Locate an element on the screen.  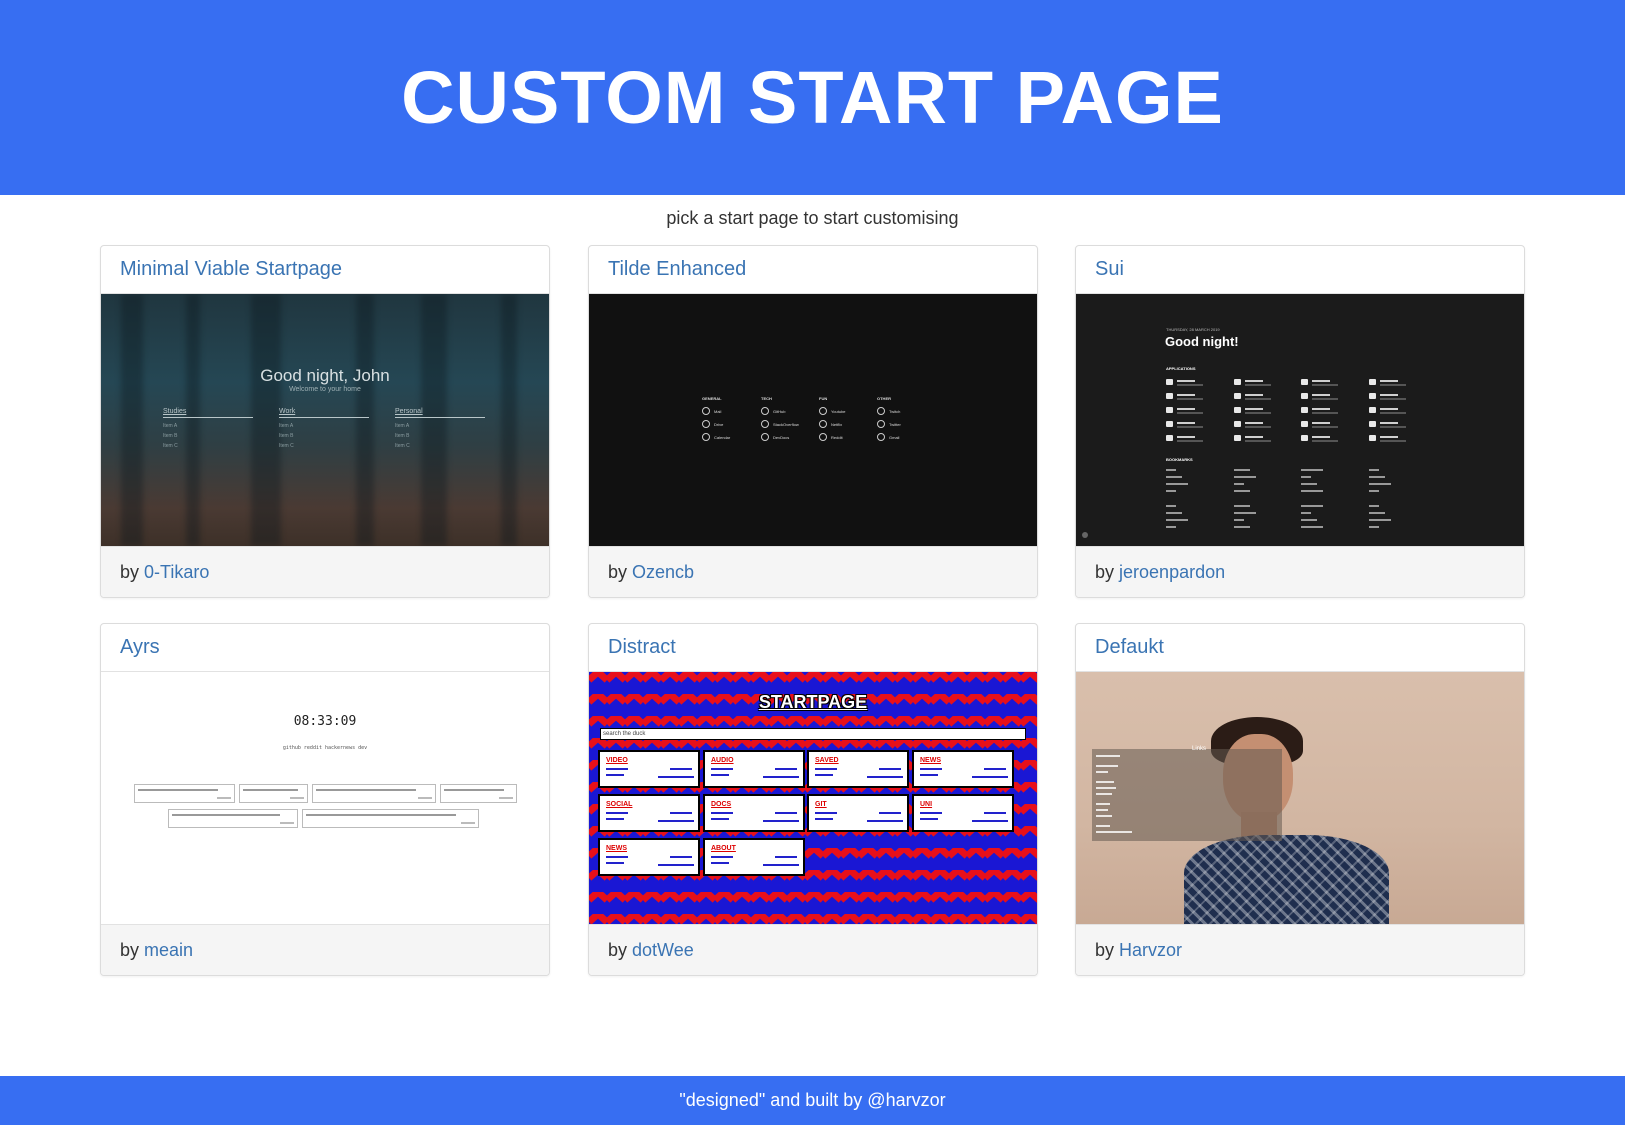
preview-tile: VIDEO is located at coordinates (649, 769).